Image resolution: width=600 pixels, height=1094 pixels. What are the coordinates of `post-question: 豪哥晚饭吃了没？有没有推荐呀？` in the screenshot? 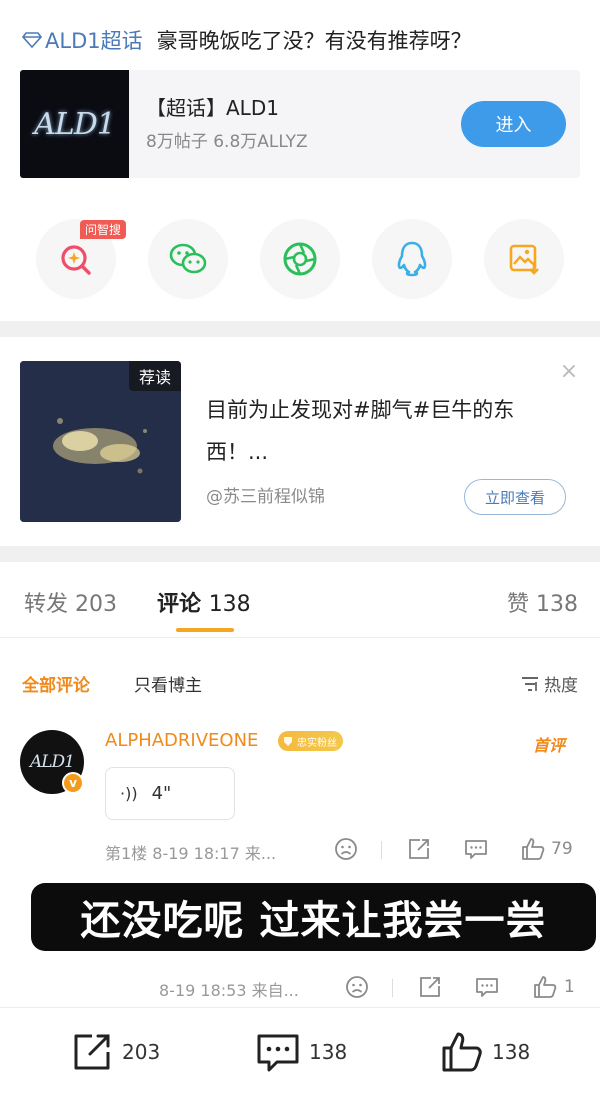 It's located at (314, 41).